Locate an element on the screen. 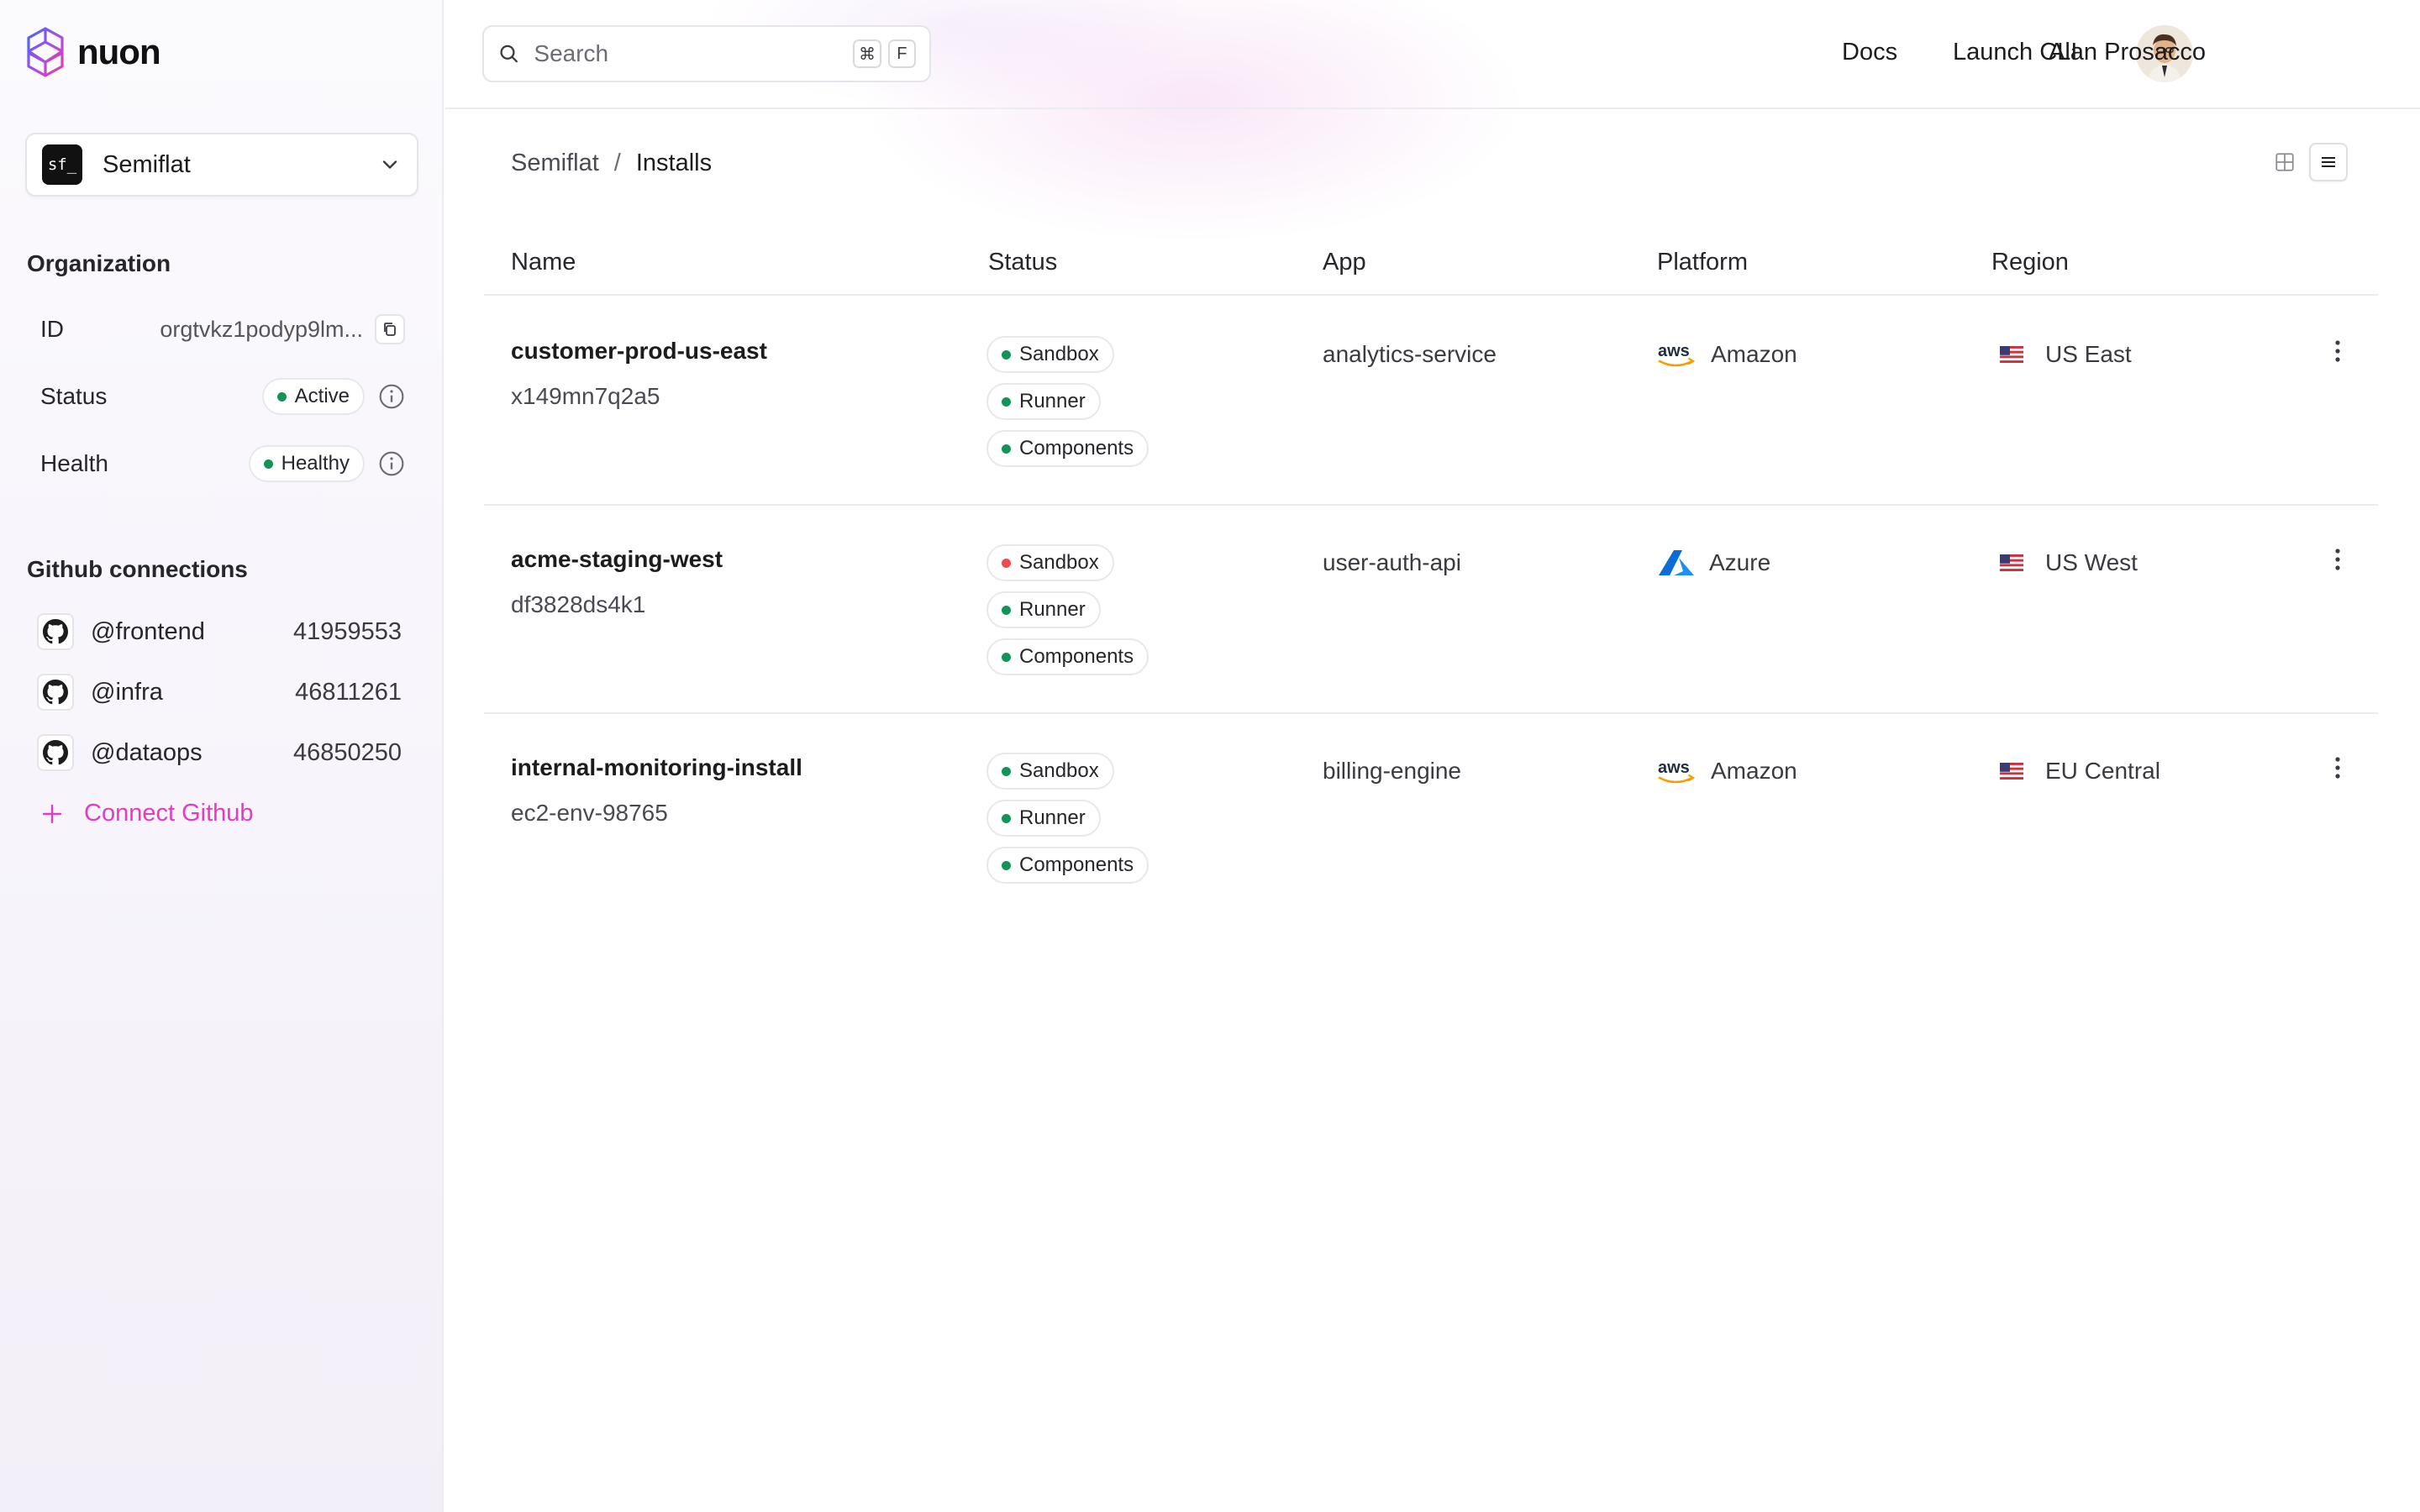 This screenshot has width=2420, height=1512. breadcrumb-org: Semiflat is located at coordinates (555, 163).